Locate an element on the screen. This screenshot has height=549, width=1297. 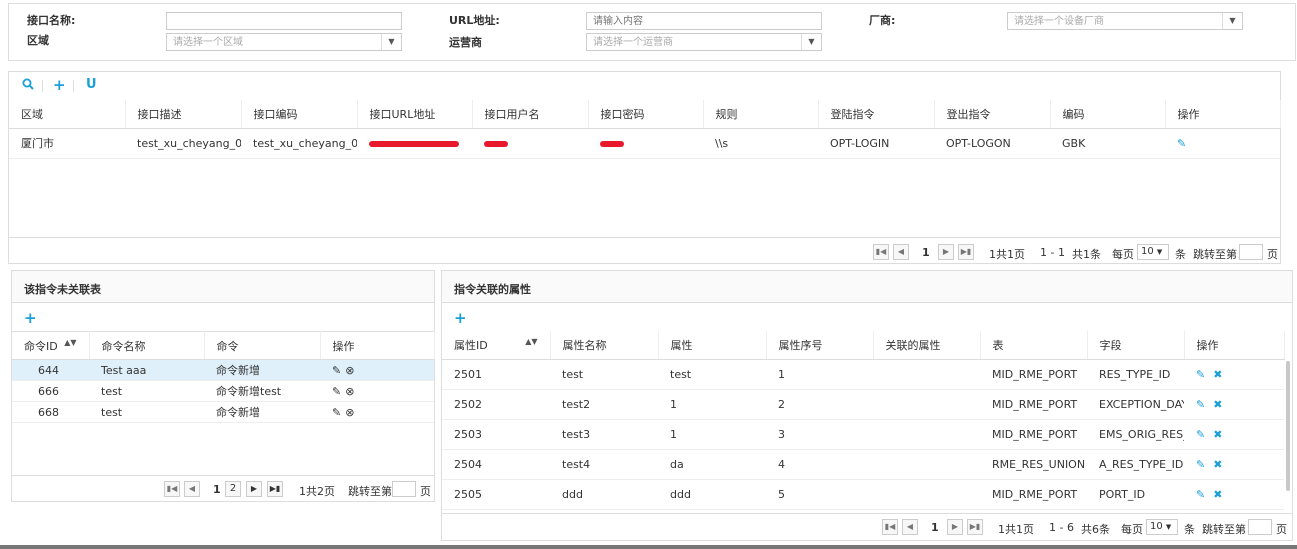
region-select-text: 请选择一个区域 is located at coordinates (208, 42).